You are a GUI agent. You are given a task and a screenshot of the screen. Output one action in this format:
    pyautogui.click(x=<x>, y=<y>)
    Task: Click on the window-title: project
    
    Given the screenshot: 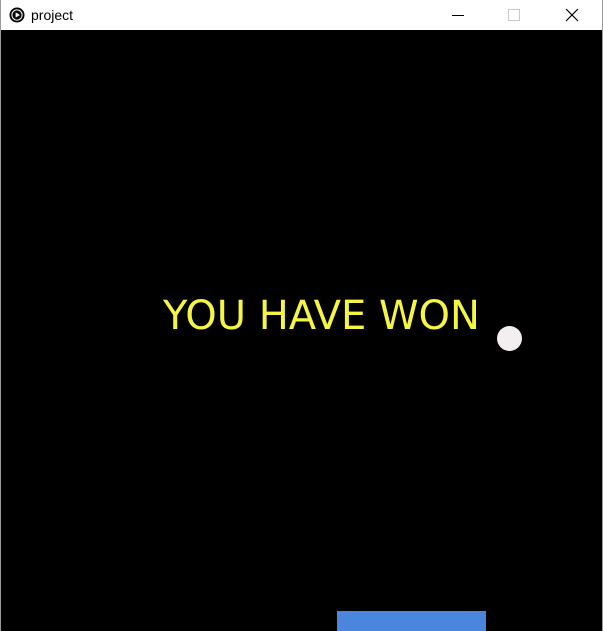 What is the action you would take?
    pyautogui.click(x=52, y=15)
    